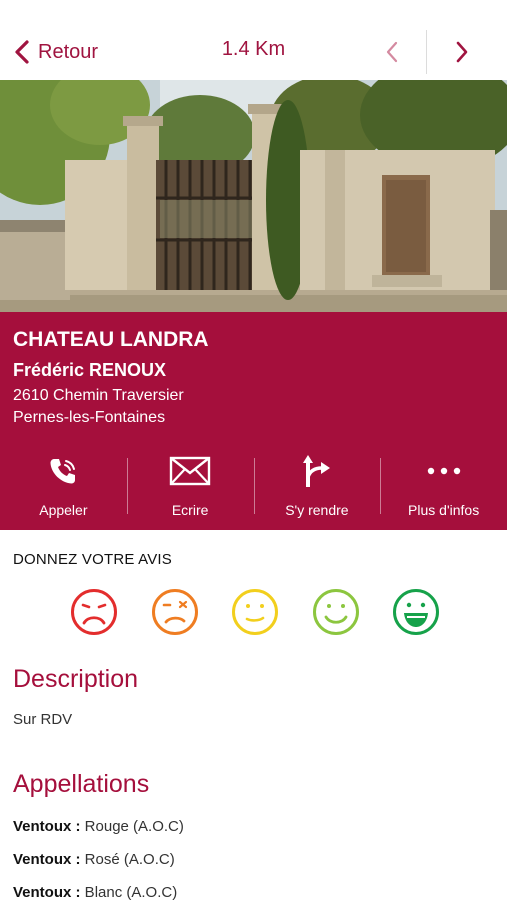 The image size is (507, 901). I want to click on rating-title: DONNEZ VOTRE AVIS, so click(92, 559).